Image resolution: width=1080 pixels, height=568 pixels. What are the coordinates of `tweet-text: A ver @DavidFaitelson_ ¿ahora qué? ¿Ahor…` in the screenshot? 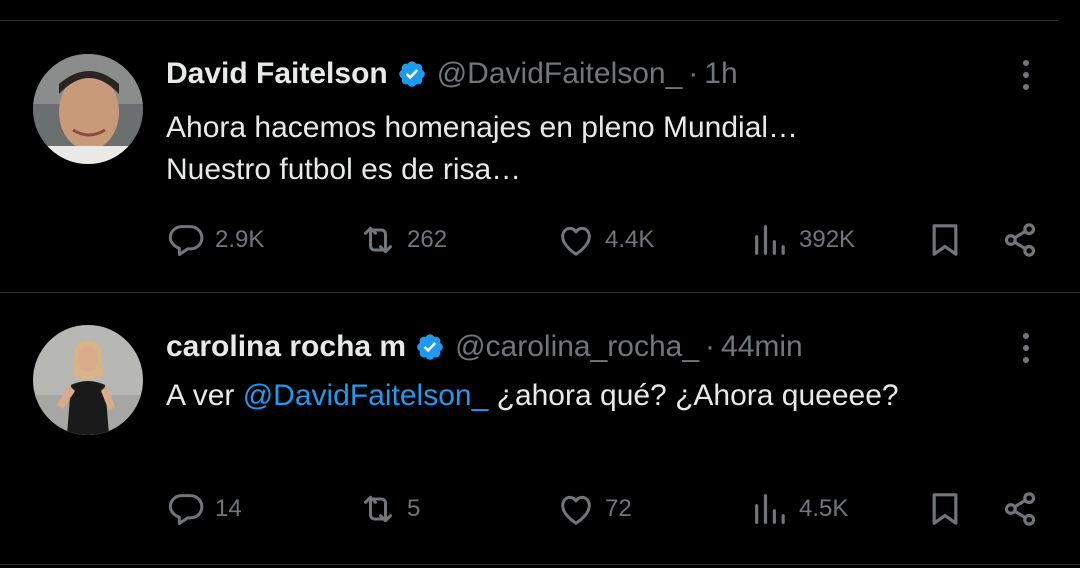 It's located at (532, 396).